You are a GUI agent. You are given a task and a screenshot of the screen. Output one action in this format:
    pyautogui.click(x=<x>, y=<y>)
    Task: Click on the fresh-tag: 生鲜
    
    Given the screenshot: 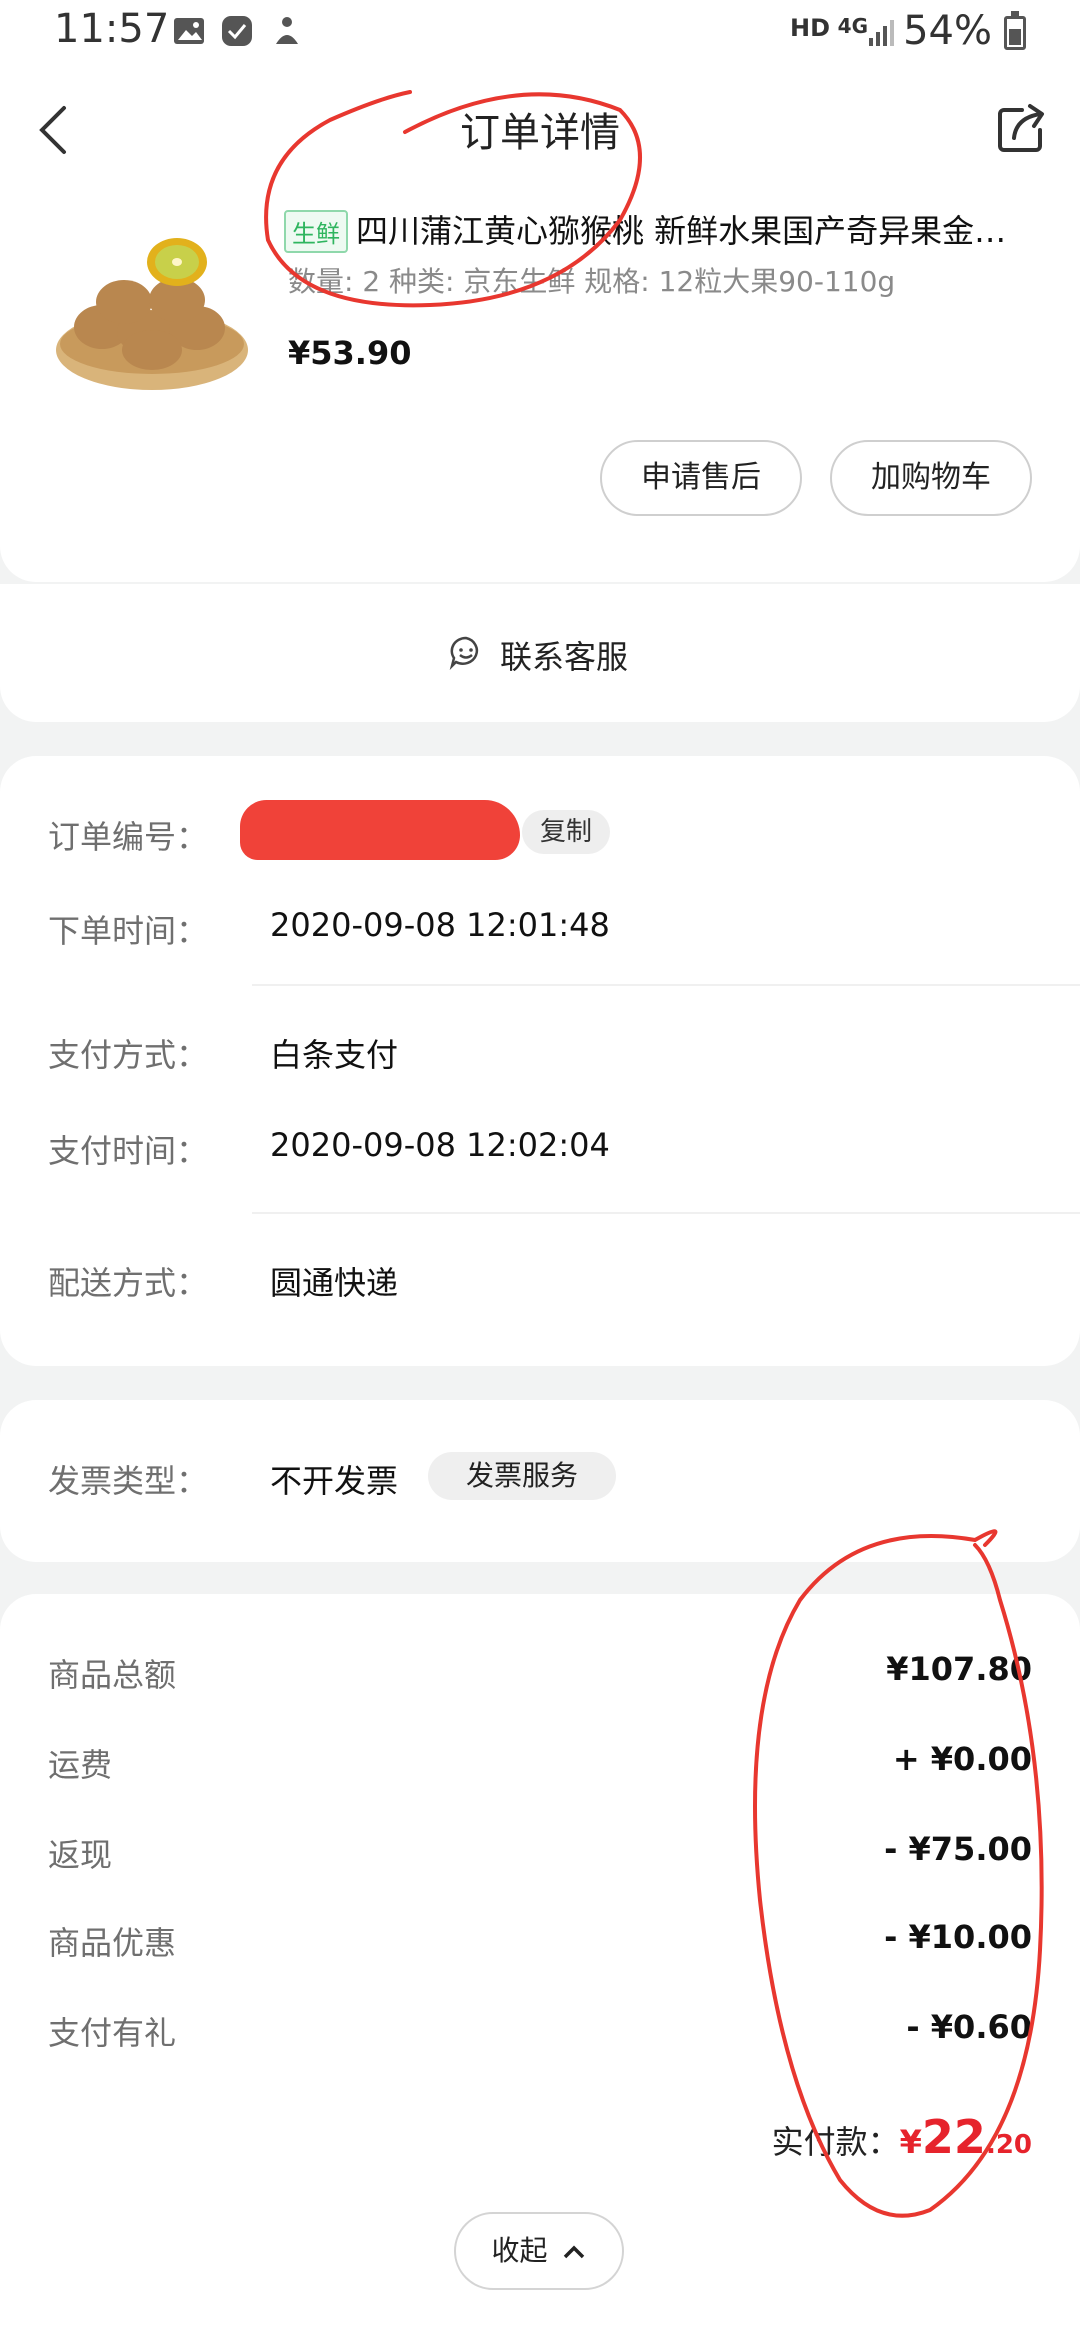 What is the action you would take?
    pyautogui.click(x=316, y=231)
    